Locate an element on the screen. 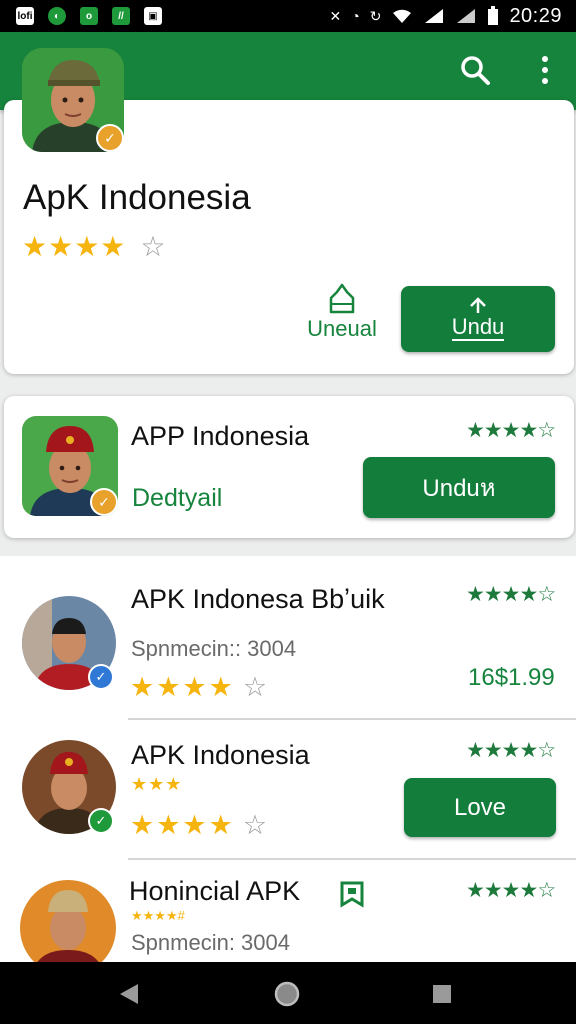  home-button is located at coordinates (287, 994).